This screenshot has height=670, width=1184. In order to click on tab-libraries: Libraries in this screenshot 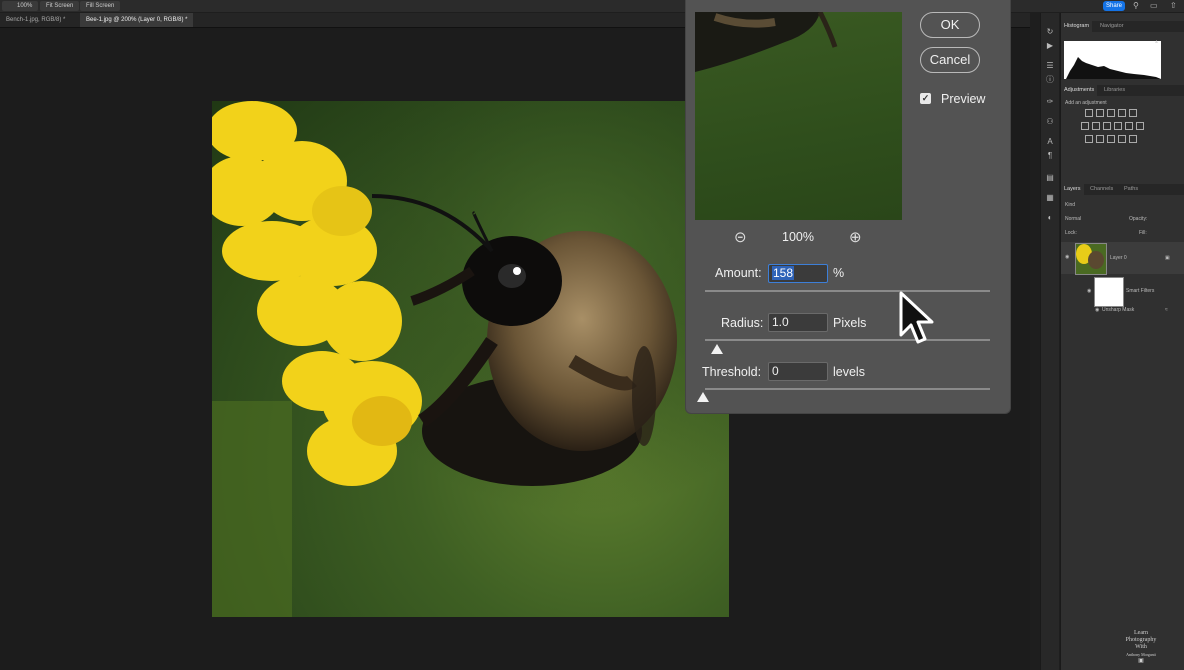, I will do `click(1114, 90)`.